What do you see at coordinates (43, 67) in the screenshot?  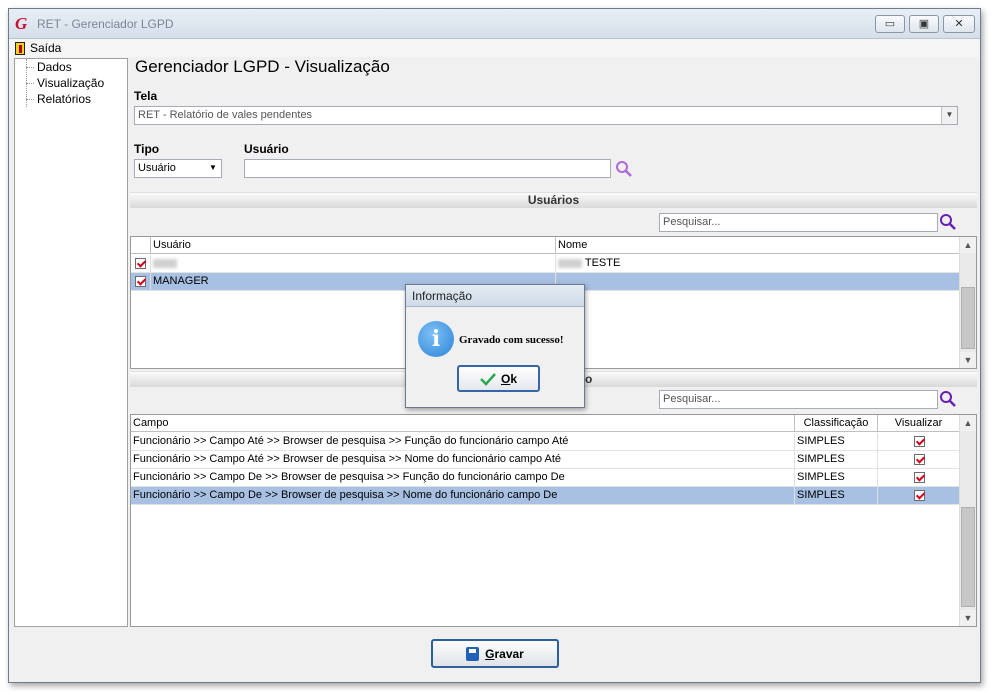 I see `tree-item-dados: Dados` at bounding box center [43, 67].